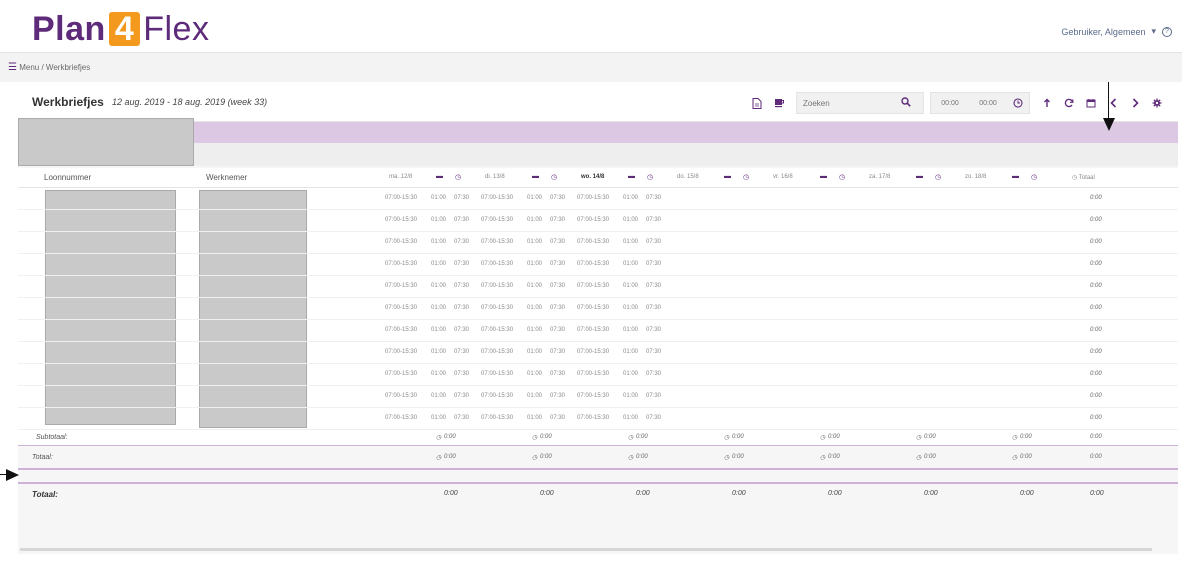 This screenshot has width=1182, height=561. Describe the element at coordinates (906, 103) in the screenshot. I see `search-icon` at that location.